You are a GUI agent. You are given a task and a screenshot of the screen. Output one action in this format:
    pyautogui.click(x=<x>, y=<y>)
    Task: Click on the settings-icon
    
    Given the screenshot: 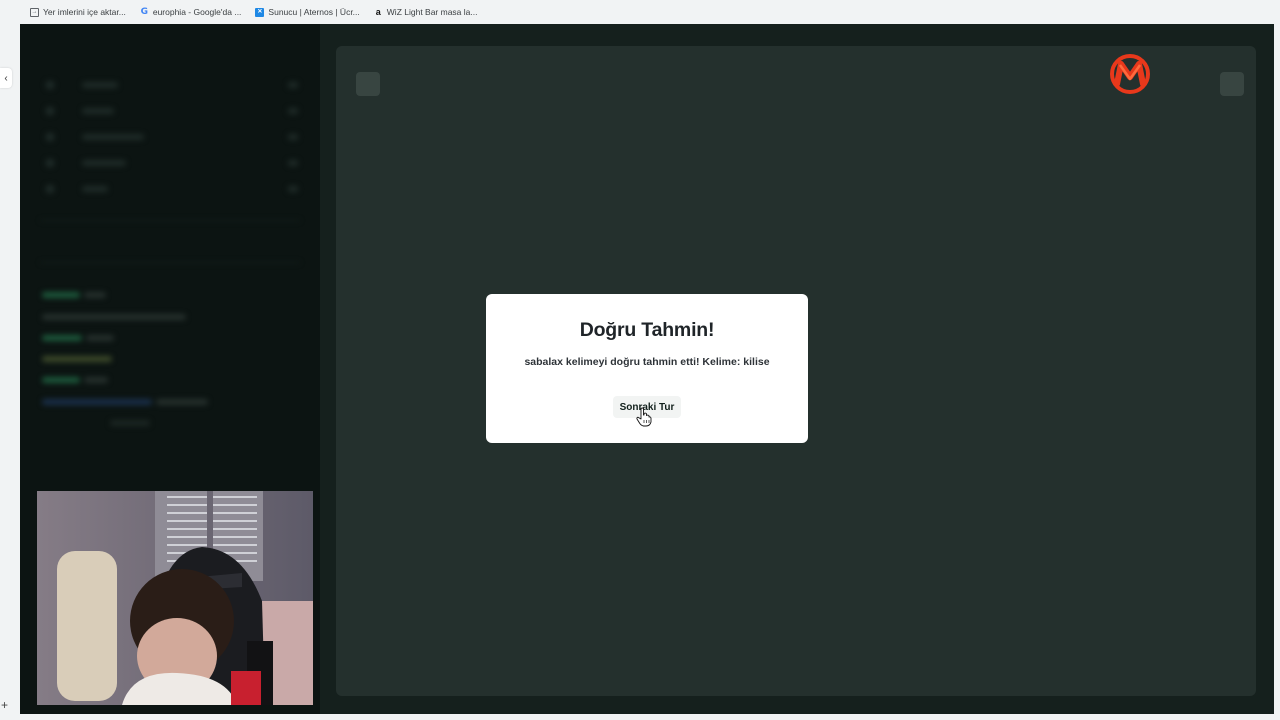 What is the action you would take?
    pyautogui.click(x=1232, y=84)
    